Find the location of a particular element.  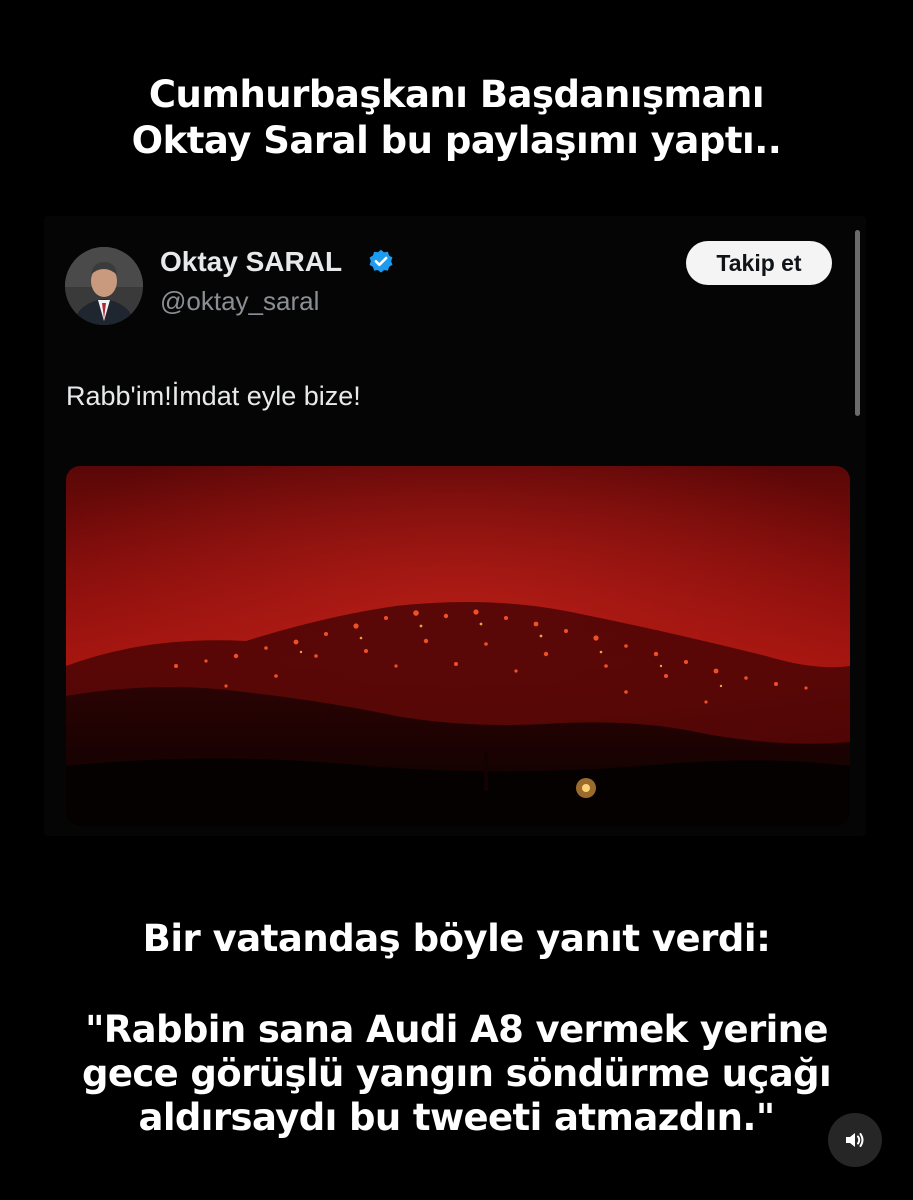

avatar is located at coordinates (104, 286).